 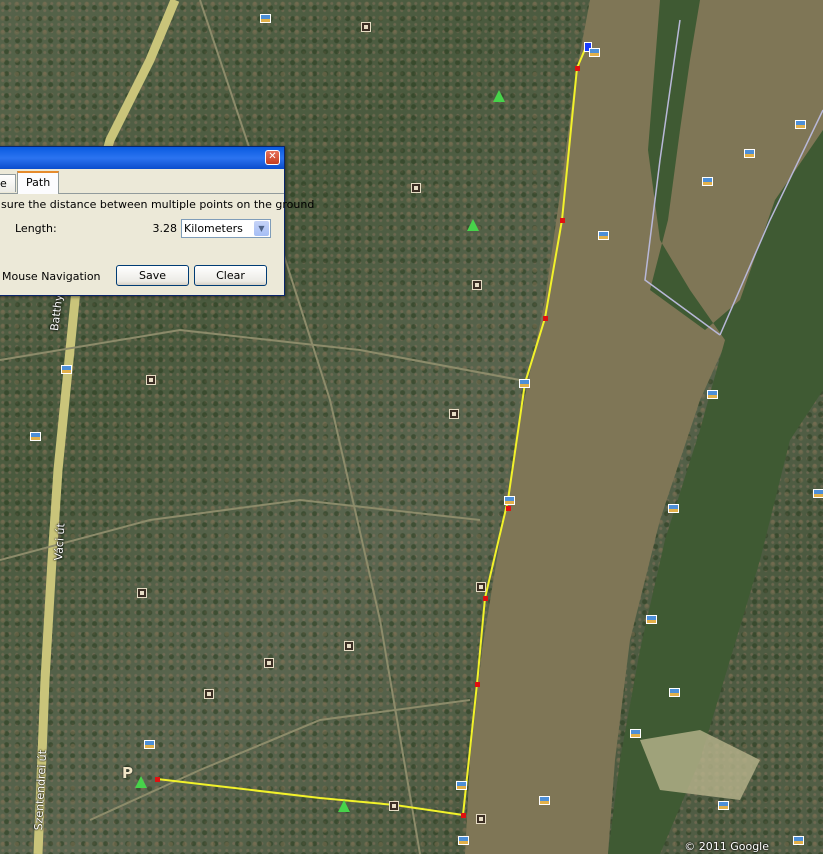 I want to click on tab-line: e, so click(x=8, y=183).